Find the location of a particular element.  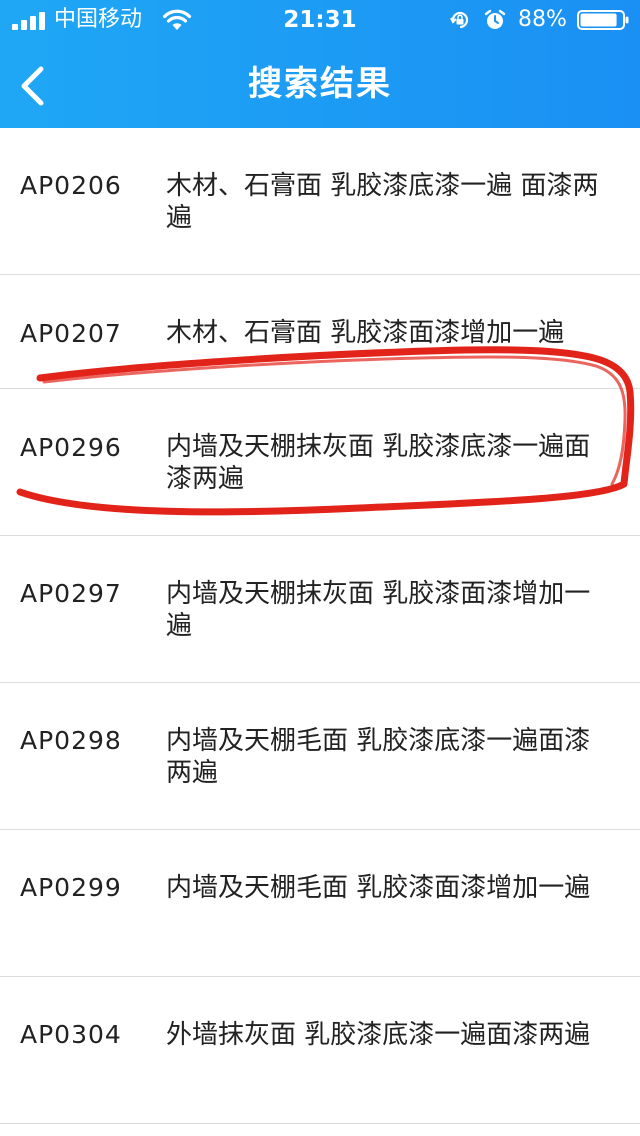

nav-bar: 搜索结果 is located at coordinates (320, 84).